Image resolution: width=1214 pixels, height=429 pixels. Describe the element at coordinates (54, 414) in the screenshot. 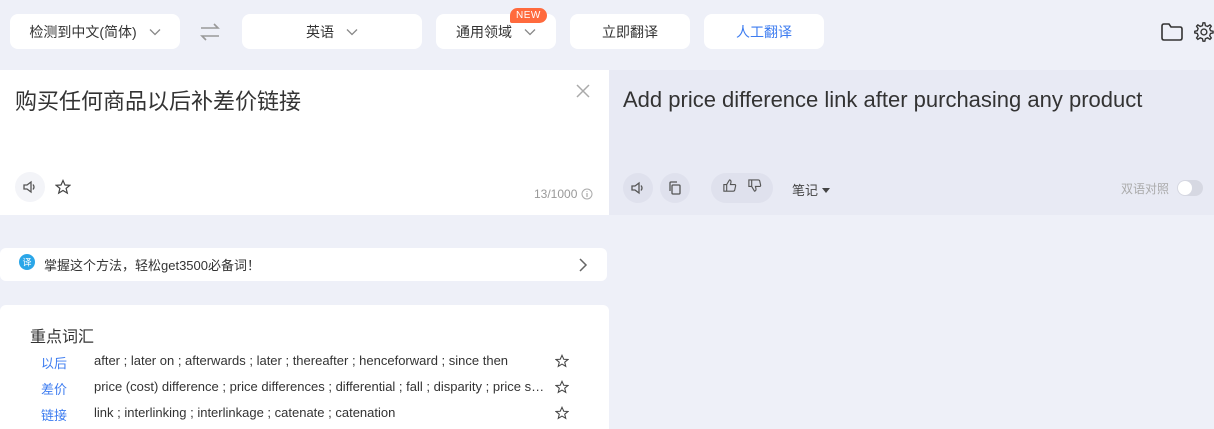

I see `vocab-word: 链接` at that location.